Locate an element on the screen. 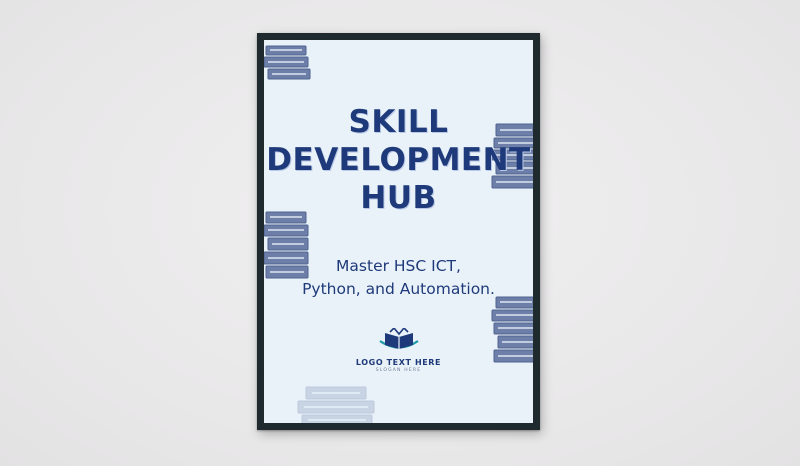 This screenshot has height=466, width=800. poster-subtitle: Master HSC ICT, Python, and Automation. is located at coordinates (398, 278).